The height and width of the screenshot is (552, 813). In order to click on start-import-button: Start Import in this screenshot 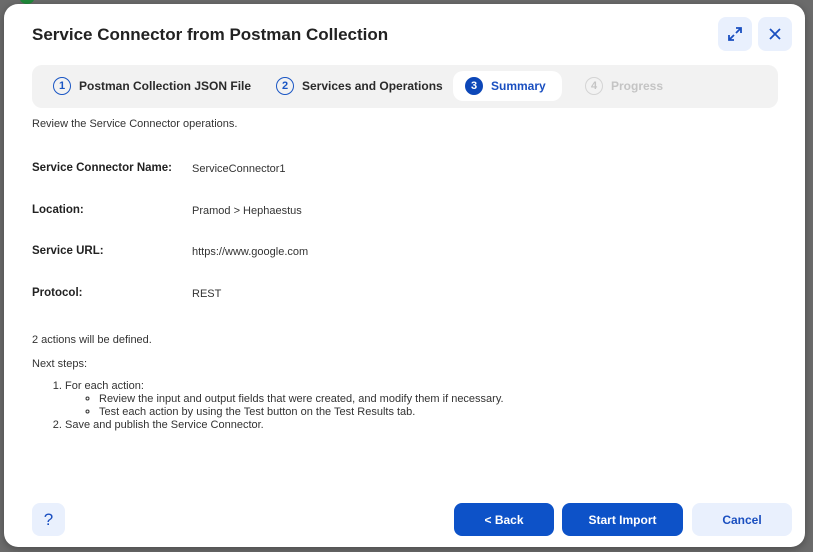, I will do `click(622, 519)`.